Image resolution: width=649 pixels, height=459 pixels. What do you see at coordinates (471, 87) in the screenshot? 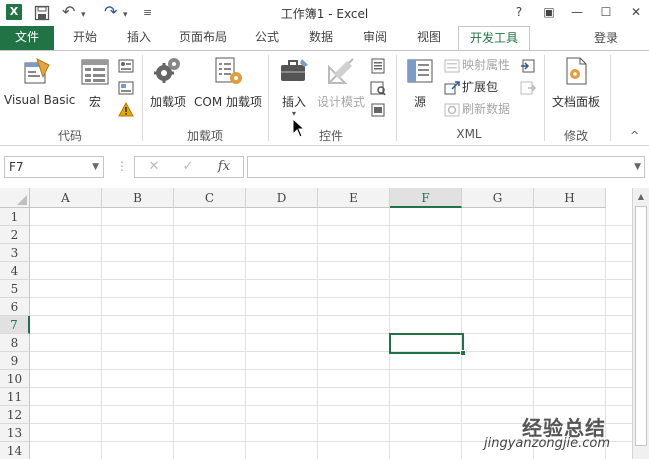
I see `expansion-packs-button: 扩展包` at bounding box center [471, 87].